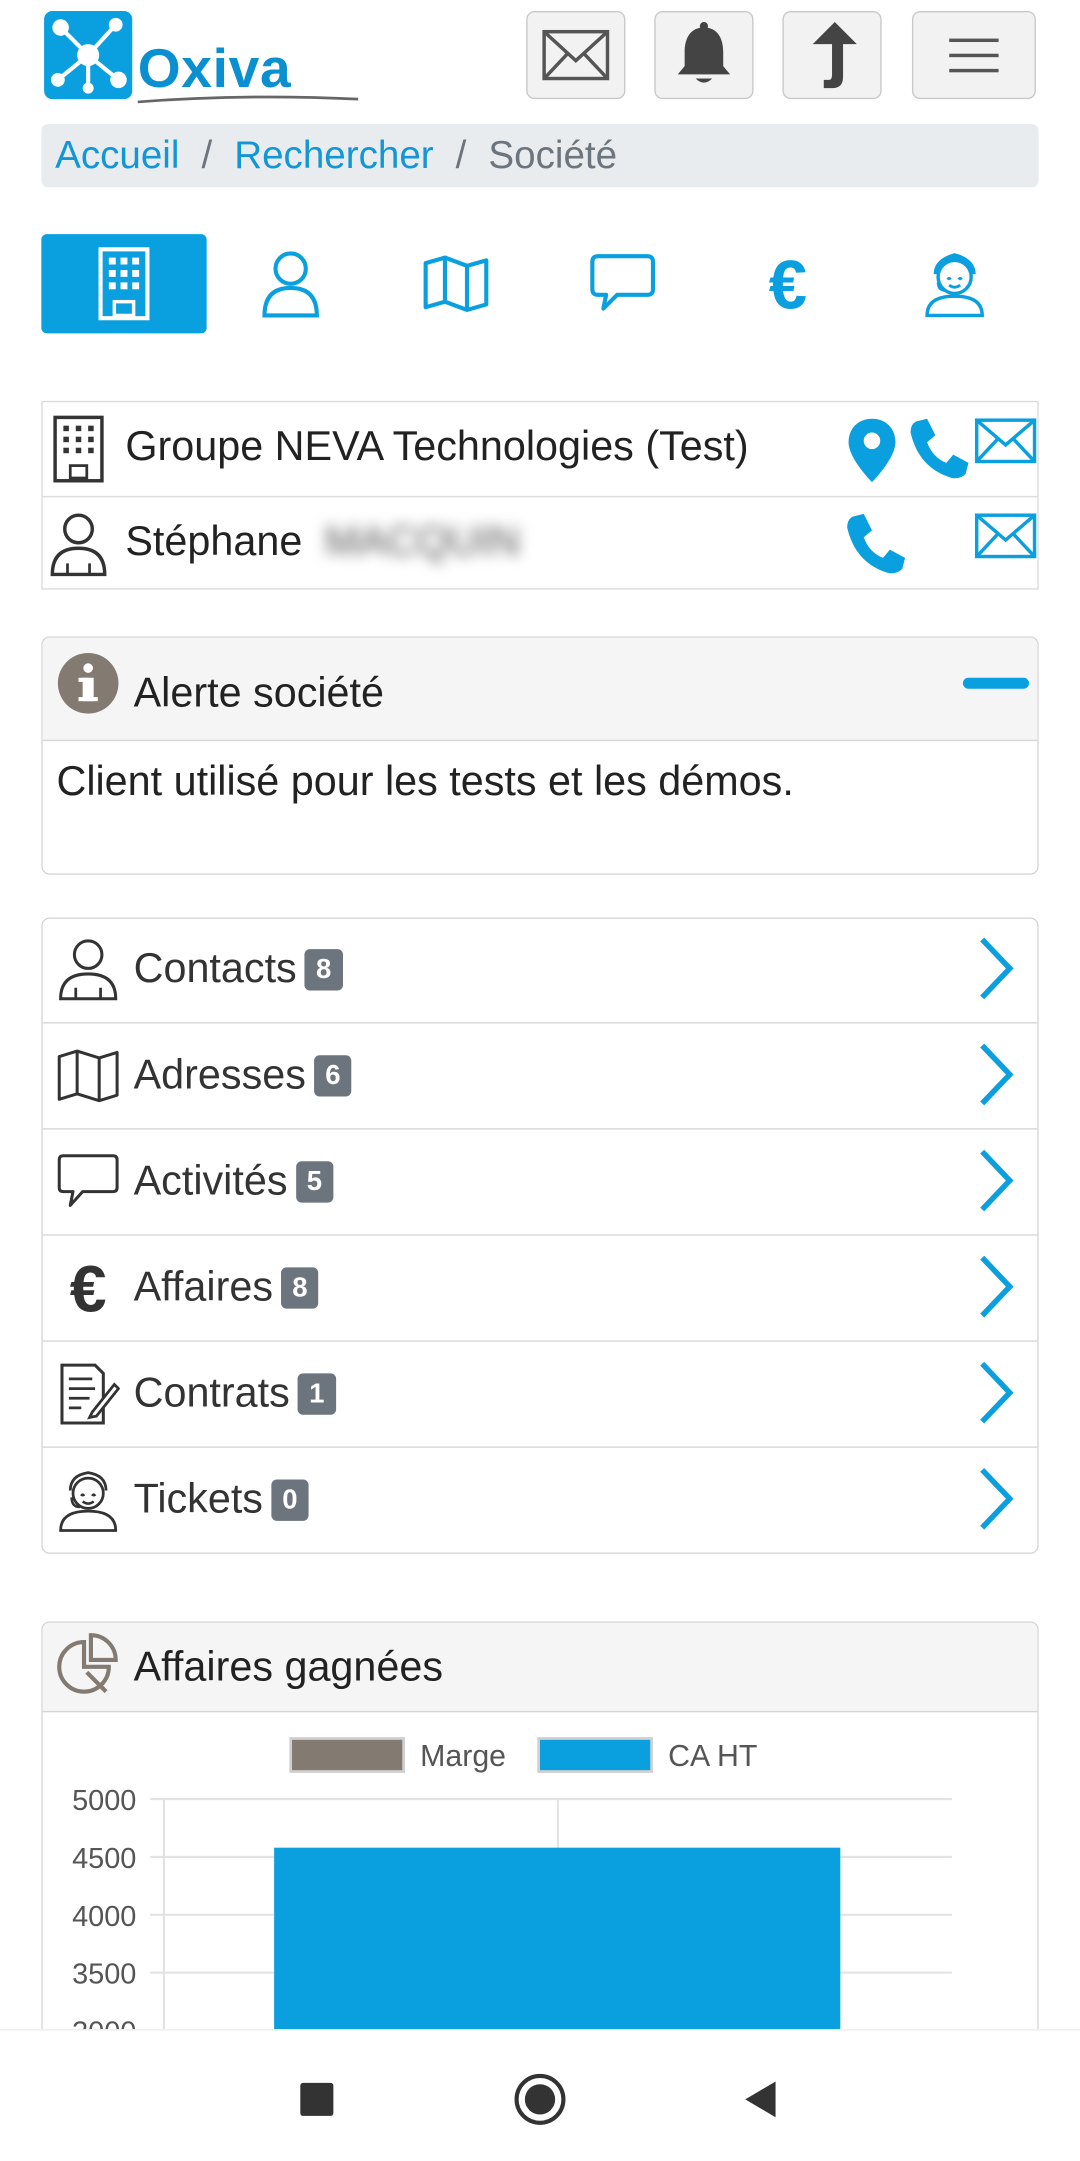  I want to click on upload-button, so click(832, 55).